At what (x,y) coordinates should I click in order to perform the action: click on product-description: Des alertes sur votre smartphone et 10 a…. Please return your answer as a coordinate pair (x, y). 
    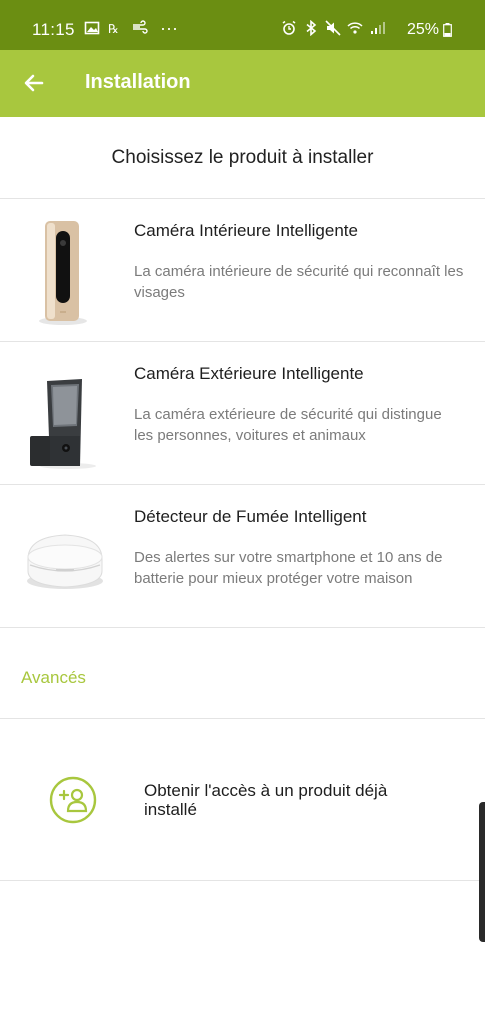
    Looking at the image, I should click on (288, 568).